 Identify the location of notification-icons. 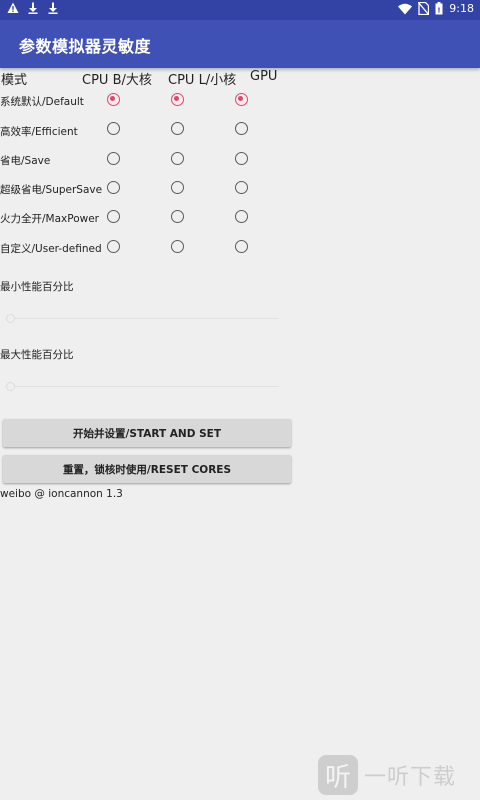
(33, 8).